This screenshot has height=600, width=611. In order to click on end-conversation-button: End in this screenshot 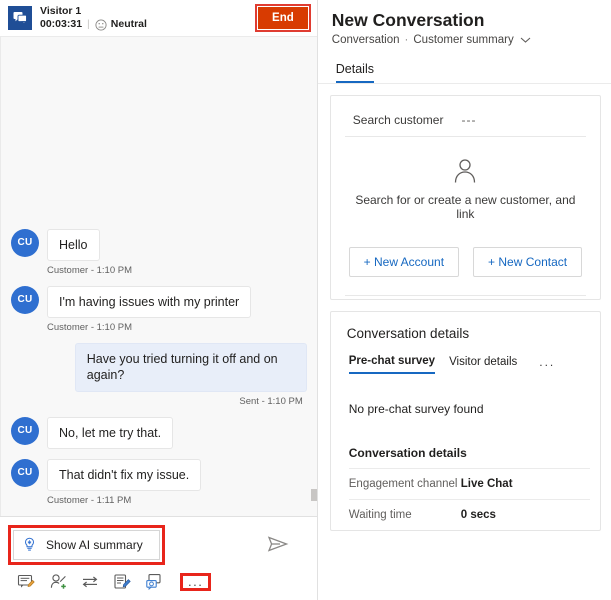, I will do `click(283, 18)`.